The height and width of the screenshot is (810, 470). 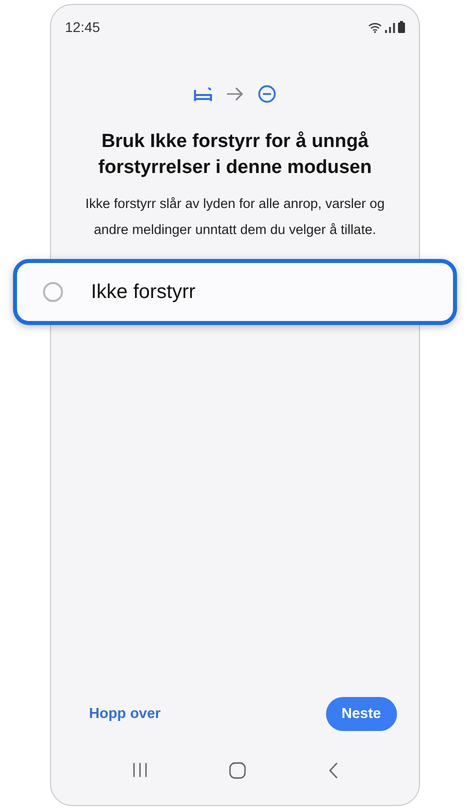 I want to click on skip-button: Hopp over, so click(x=125, y=714).